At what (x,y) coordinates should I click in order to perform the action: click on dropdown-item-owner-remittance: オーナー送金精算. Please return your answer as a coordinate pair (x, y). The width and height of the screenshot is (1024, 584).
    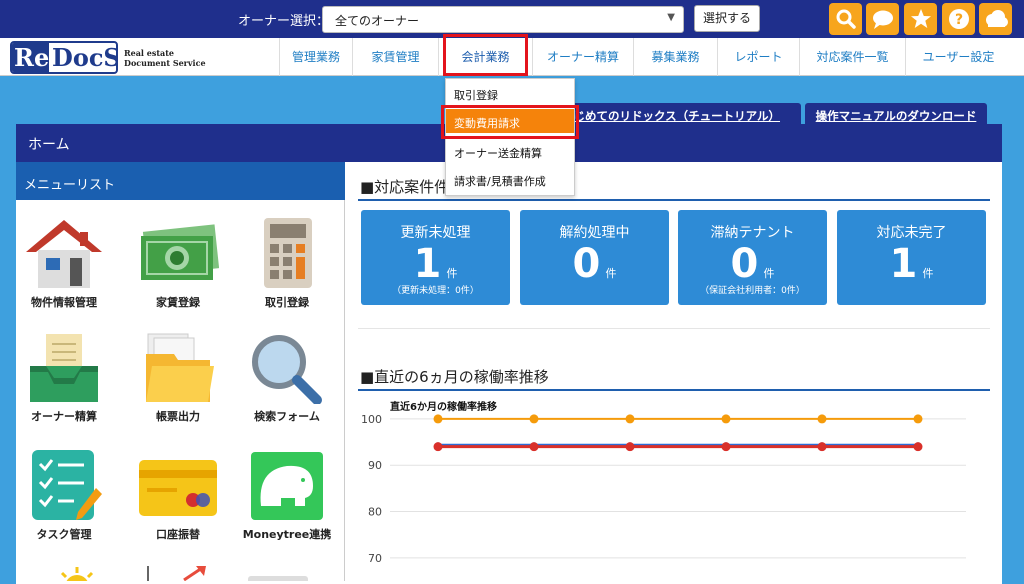
    Looking at the image, I should click on (510, 151).